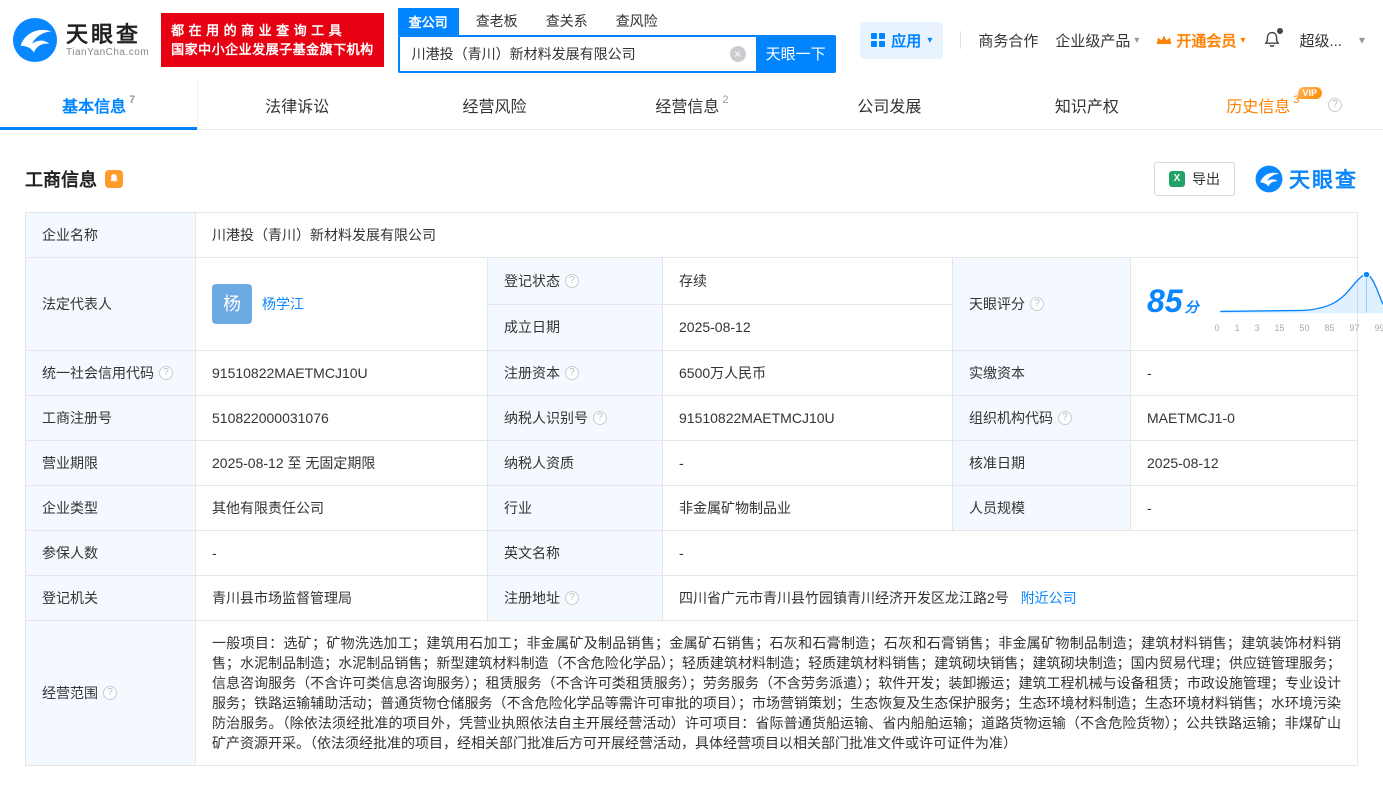 The image size is (1383, 785). What do you see at coordinates (1164, 39) in the screenshot?
I see `crown-icon` at bounding box center [1164, 39].